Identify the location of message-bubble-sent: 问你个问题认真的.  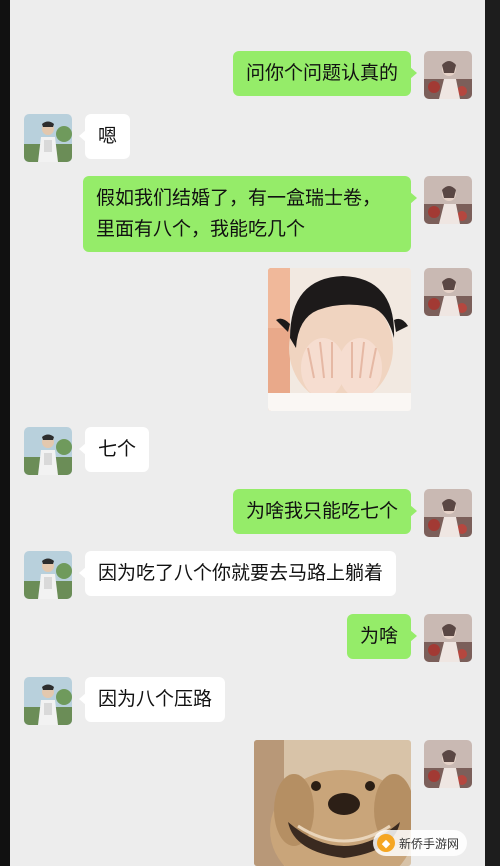
(325, 73).